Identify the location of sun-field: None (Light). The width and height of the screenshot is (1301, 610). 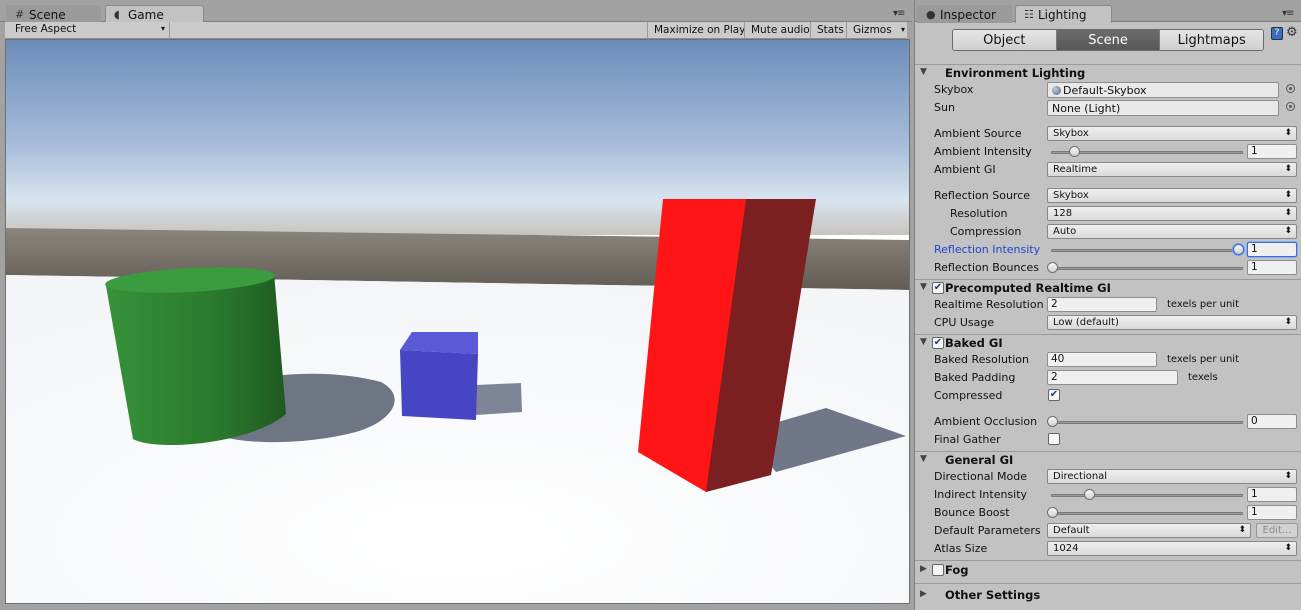
(1163, 108).